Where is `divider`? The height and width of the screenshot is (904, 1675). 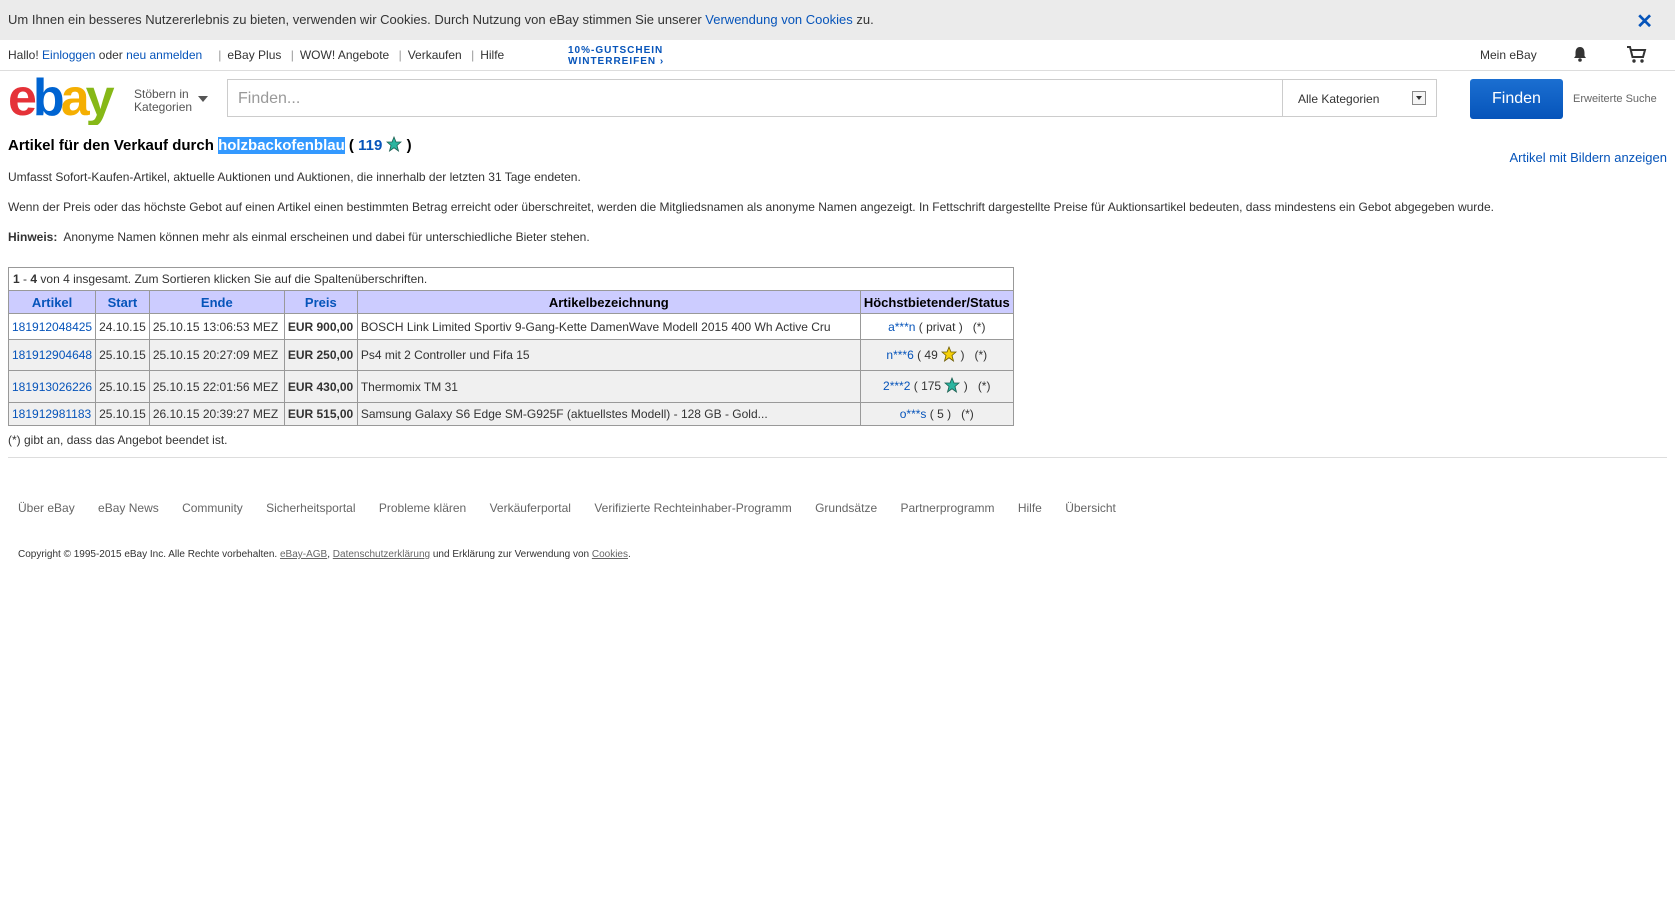
divider is located at coordinates (837, 457).